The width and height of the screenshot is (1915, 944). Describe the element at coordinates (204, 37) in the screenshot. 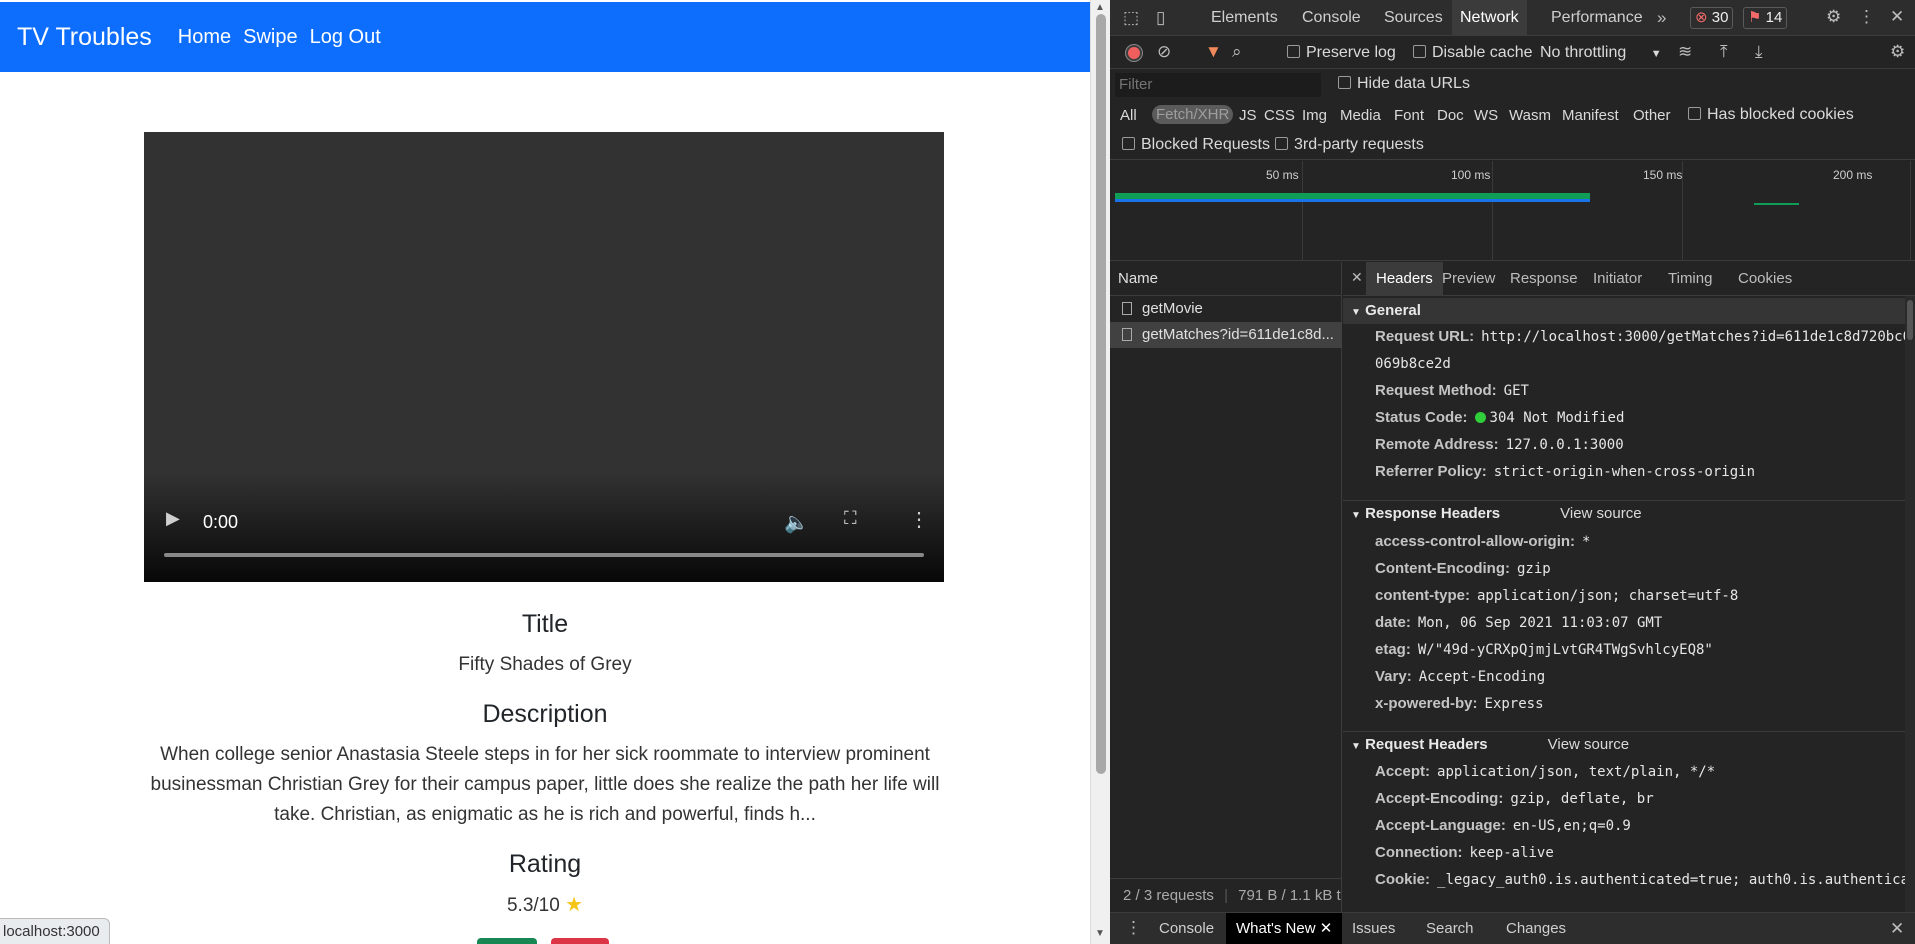

I see `nav-home: Home` at that location.